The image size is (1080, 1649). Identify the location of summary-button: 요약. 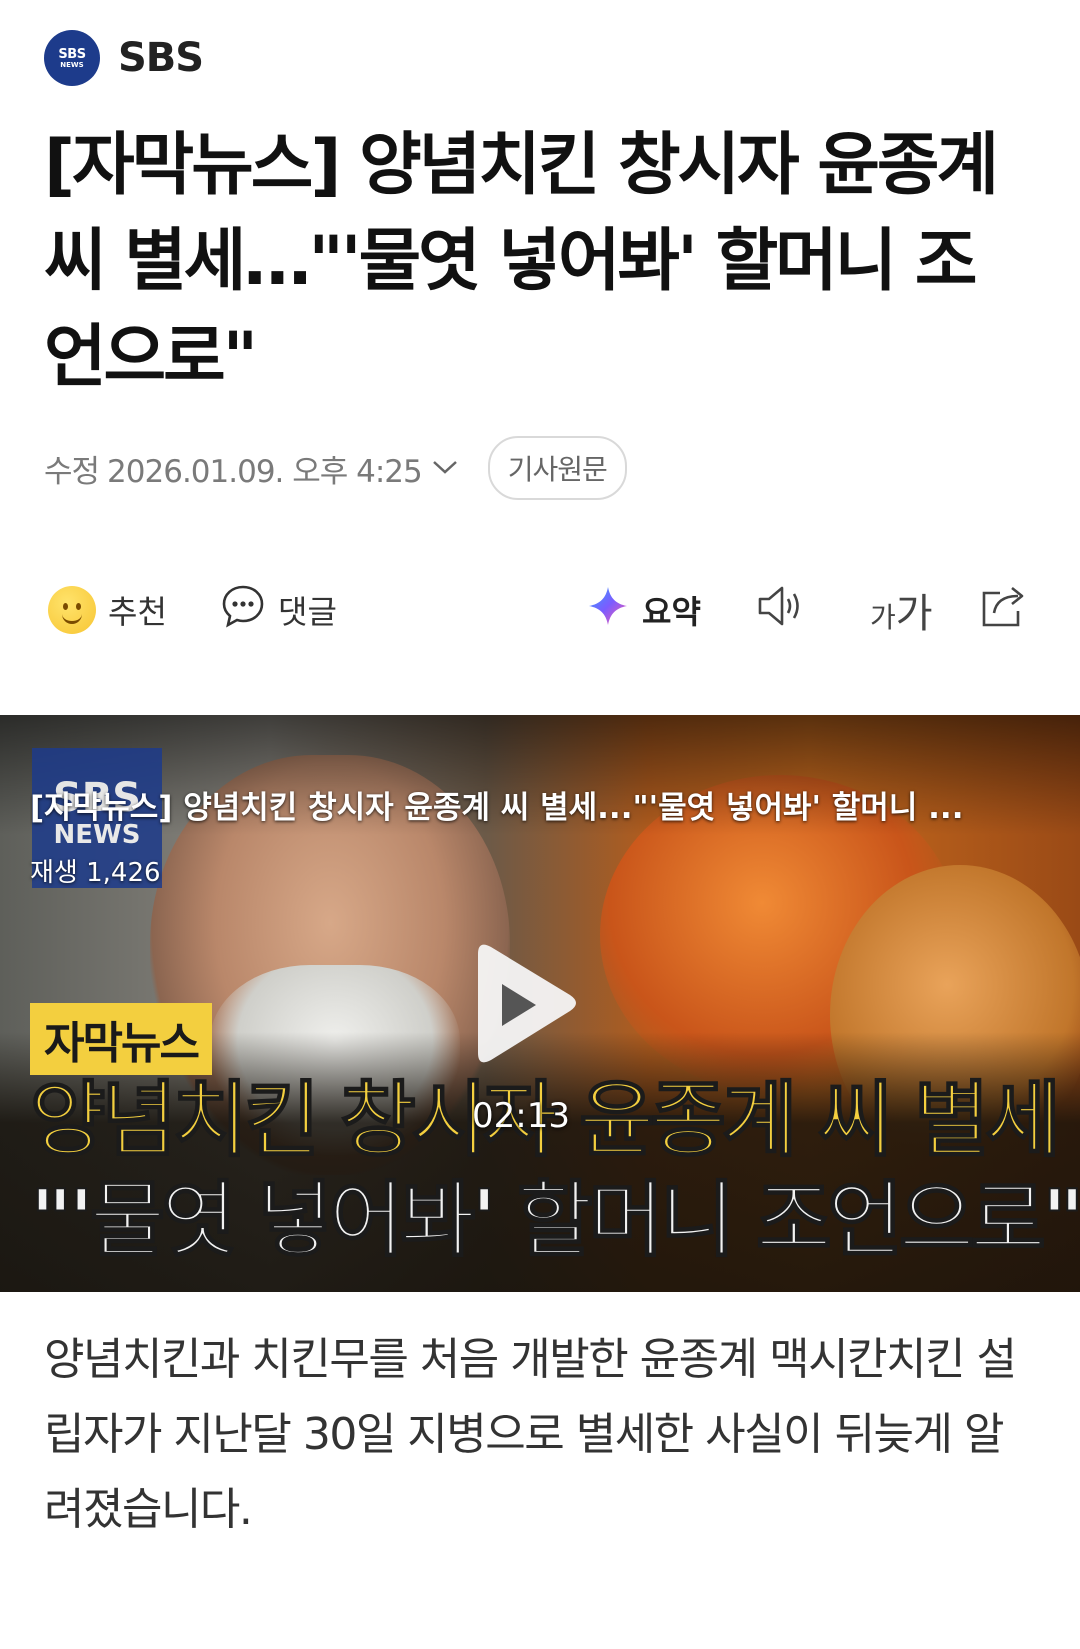
(643, 610).